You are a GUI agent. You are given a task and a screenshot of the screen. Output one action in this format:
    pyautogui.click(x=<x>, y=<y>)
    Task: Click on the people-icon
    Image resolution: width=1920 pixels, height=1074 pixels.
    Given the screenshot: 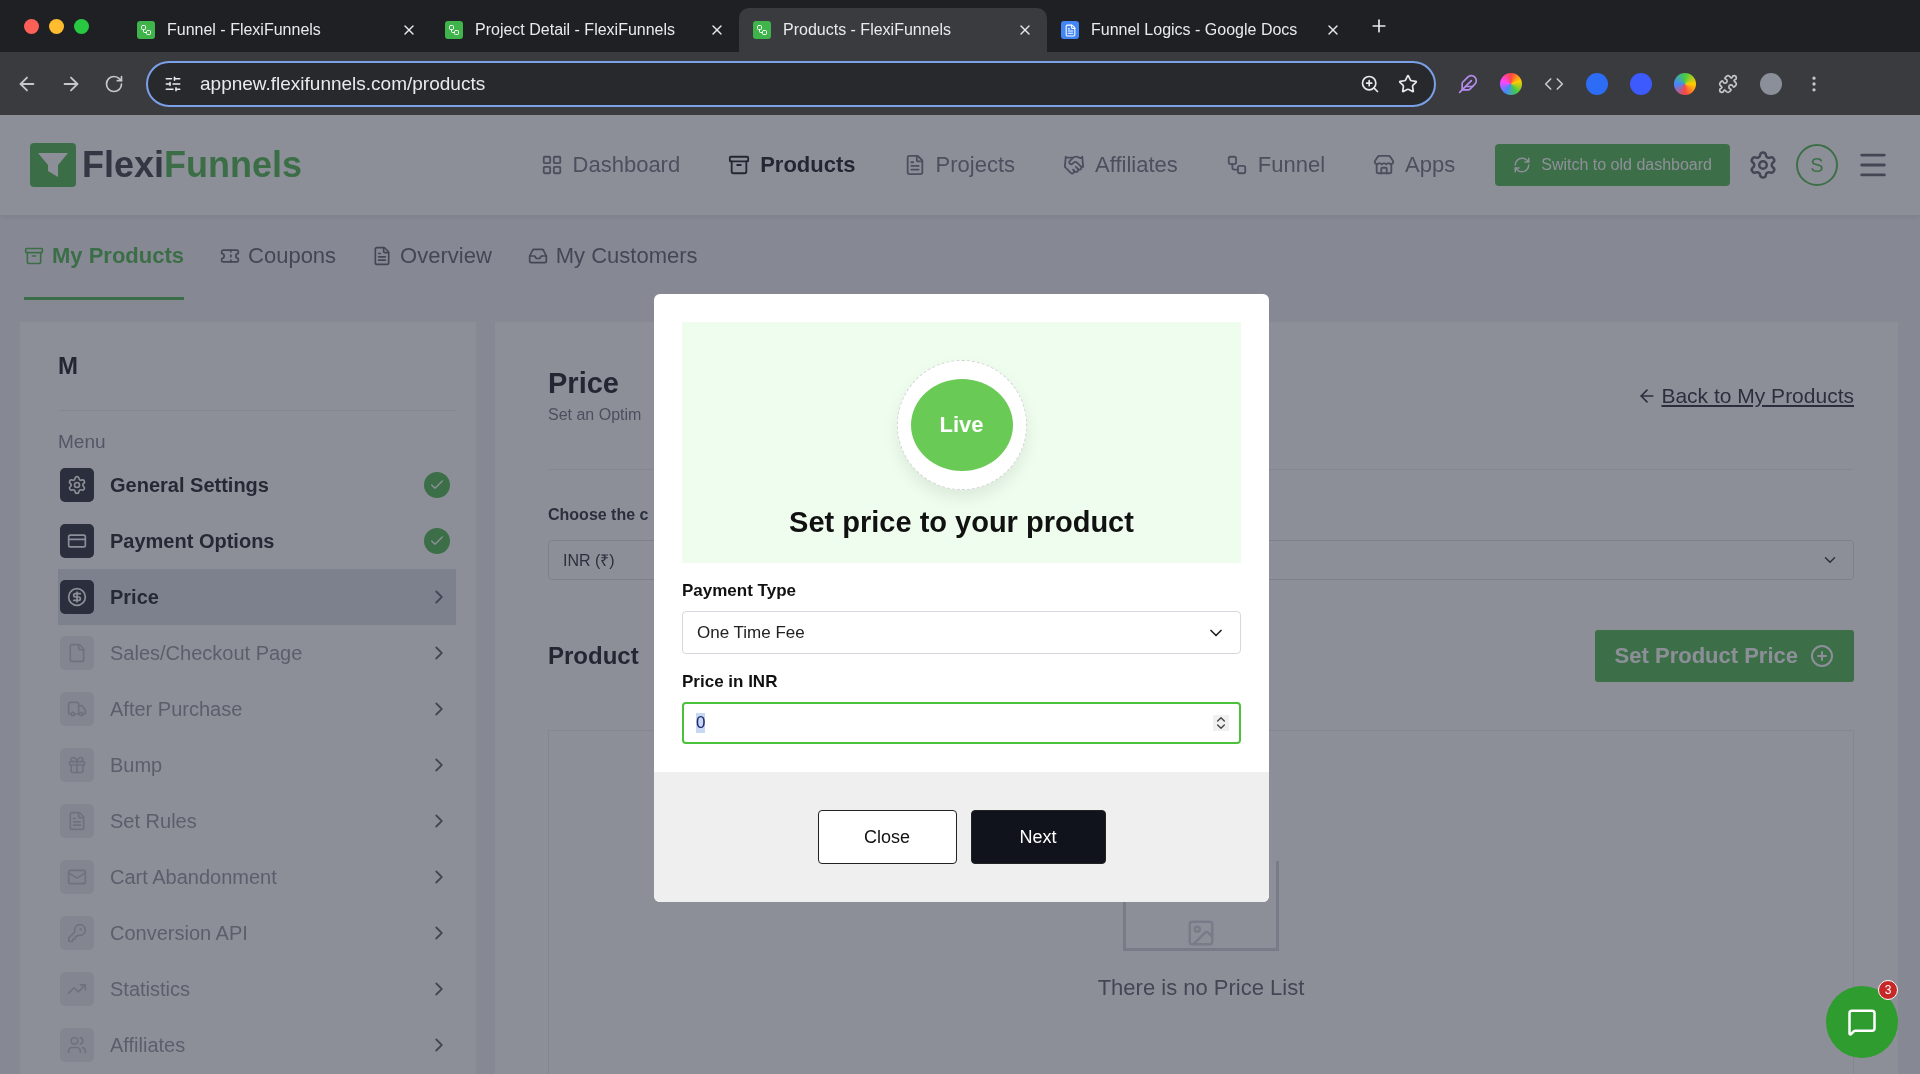 What is the action you would take?
    pyautogui.click(x=77, y=1045)
    